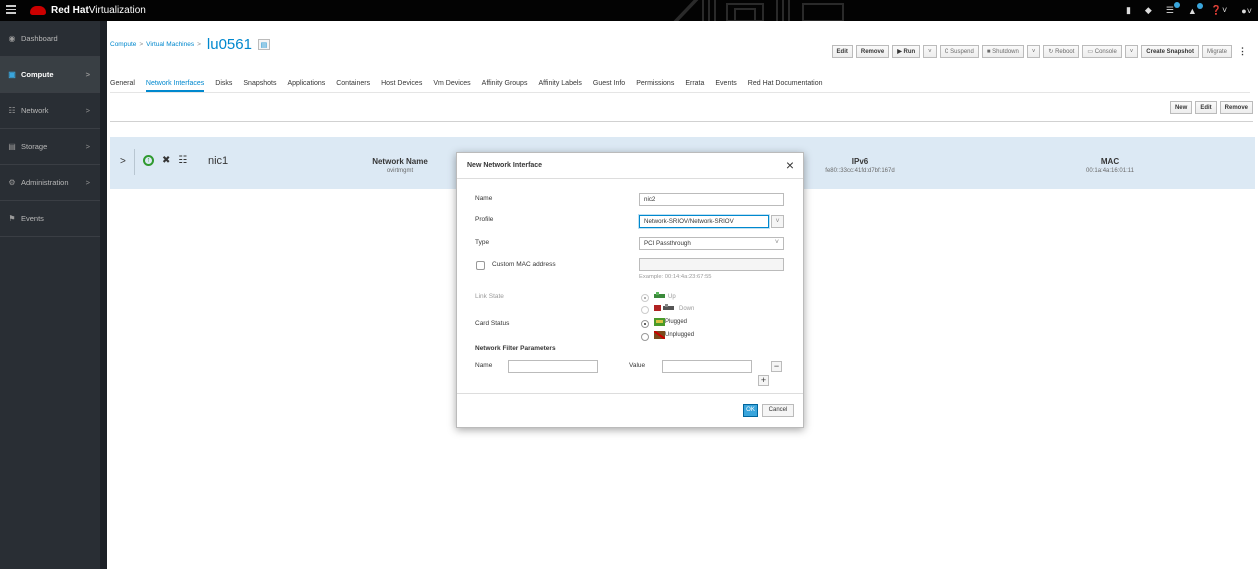  Describe the element at coordinates (50, 183) in the screenshot. I see `sidebar-item-administration: ⚙ Administration >` at that location.